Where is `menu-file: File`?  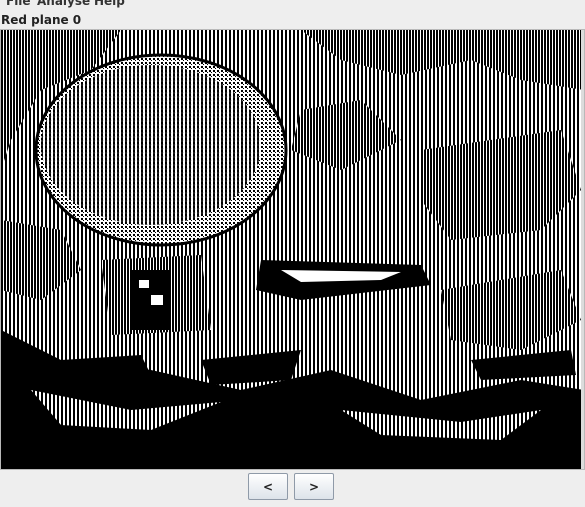 menu-file: File is located at coordinates (18, 4).